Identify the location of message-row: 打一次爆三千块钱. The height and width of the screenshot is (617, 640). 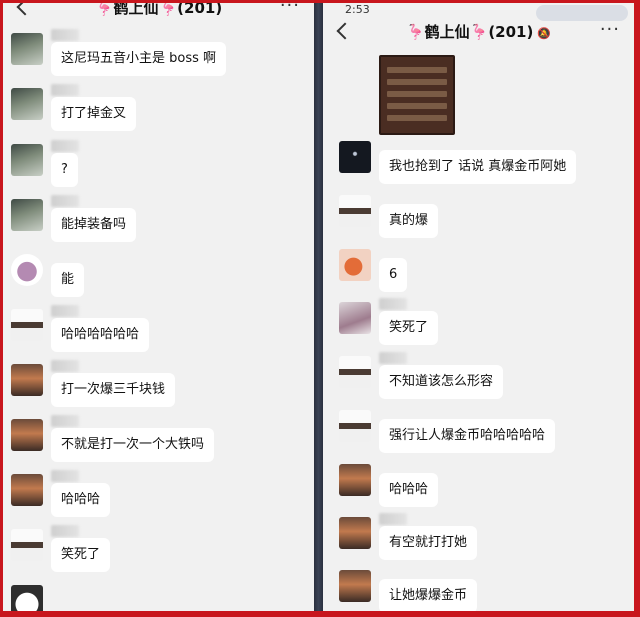
(158, 386).